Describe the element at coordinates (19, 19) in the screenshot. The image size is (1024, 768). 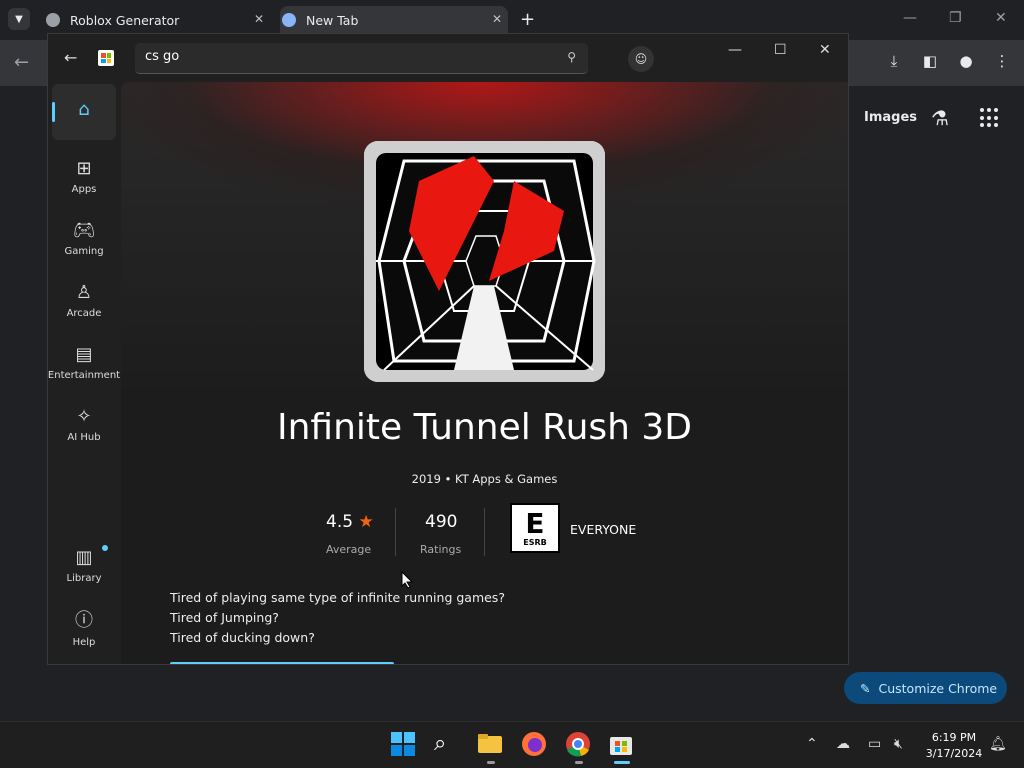
I see `tab-search-button: ▼` at that location.